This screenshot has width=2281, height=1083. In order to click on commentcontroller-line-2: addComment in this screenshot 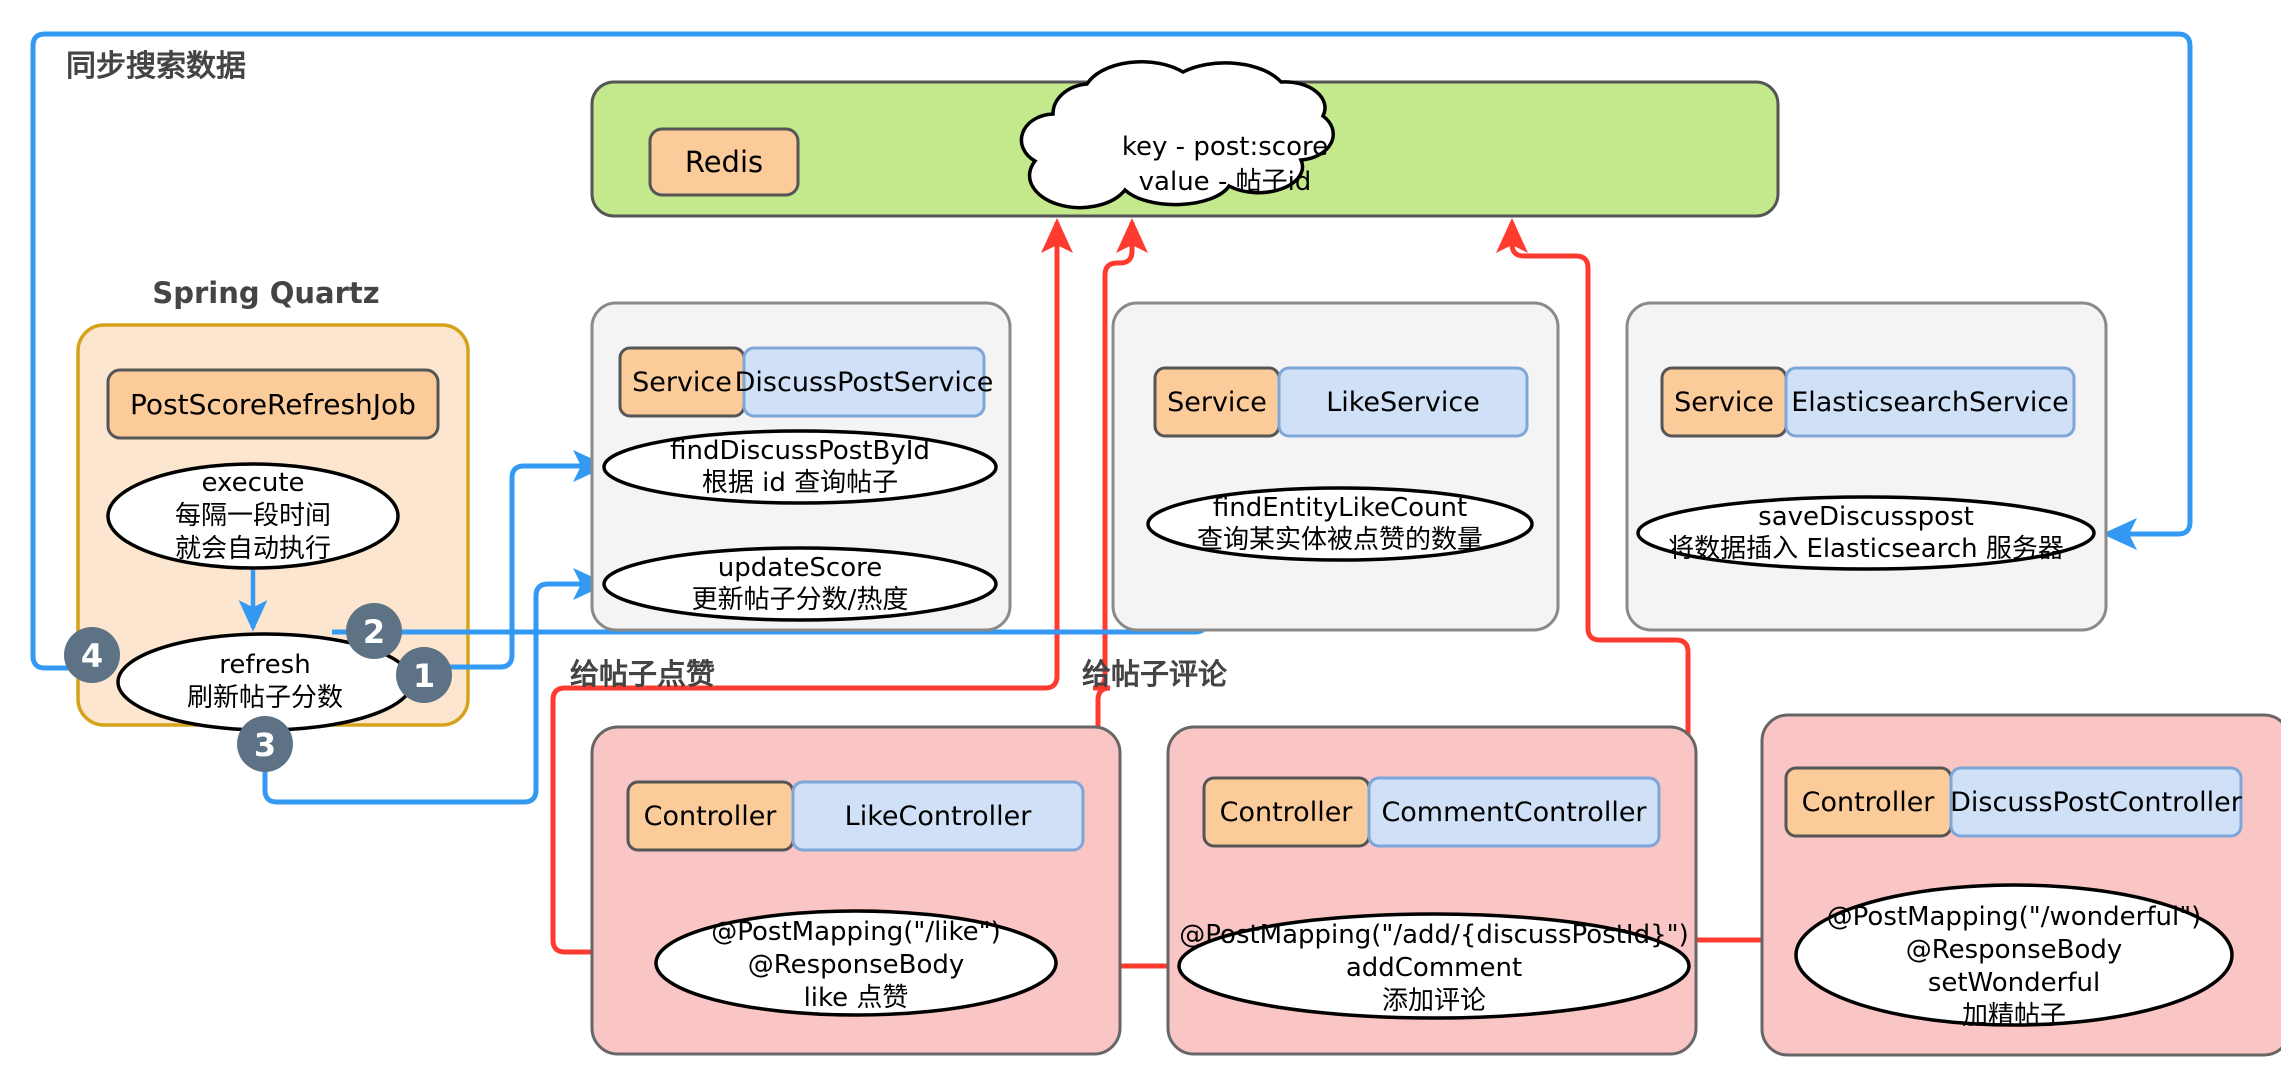, I will do `click(1434, 968)`.